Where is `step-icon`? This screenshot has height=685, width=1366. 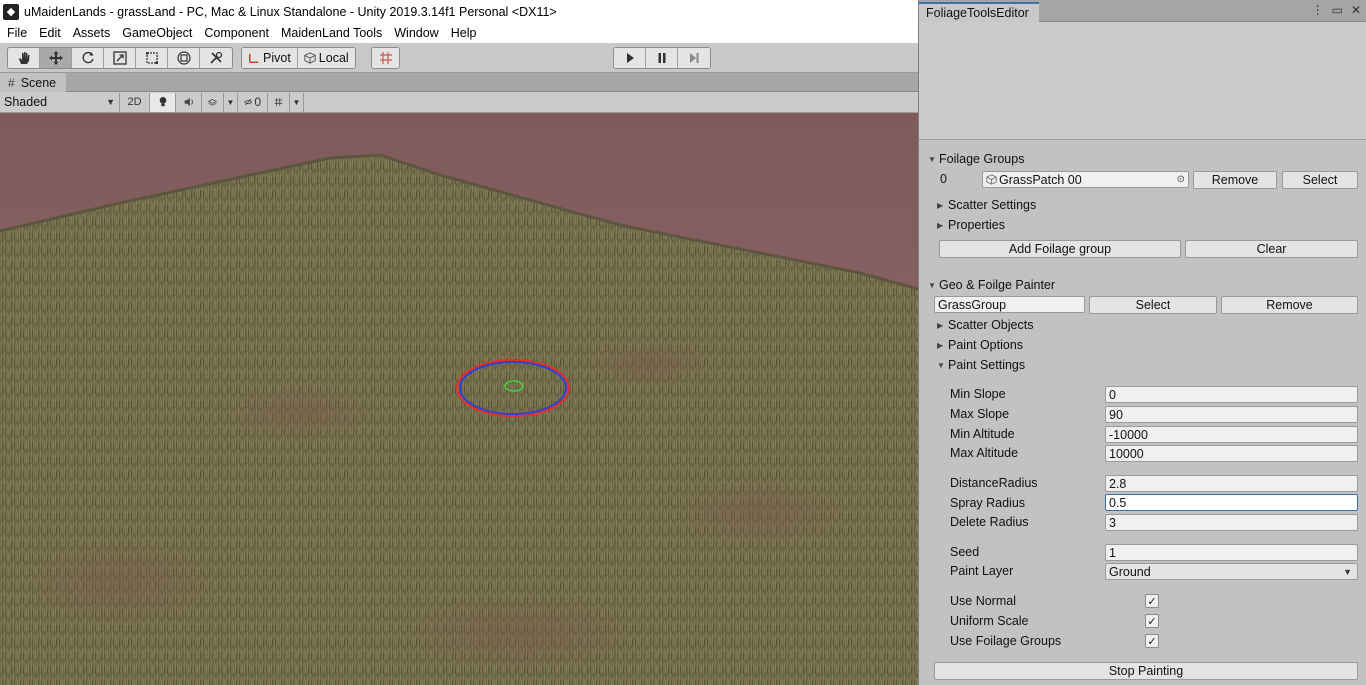 step-icon is located at coordinates (694, 58).